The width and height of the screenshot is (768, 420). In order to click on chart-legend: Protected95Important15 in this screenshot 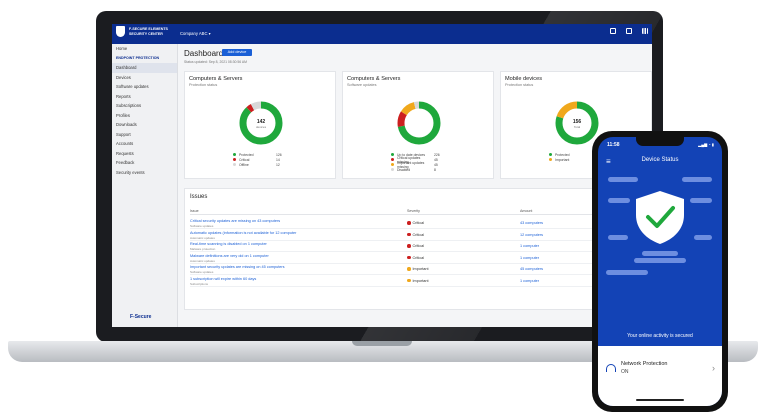, I will do `click(572, 157)`.